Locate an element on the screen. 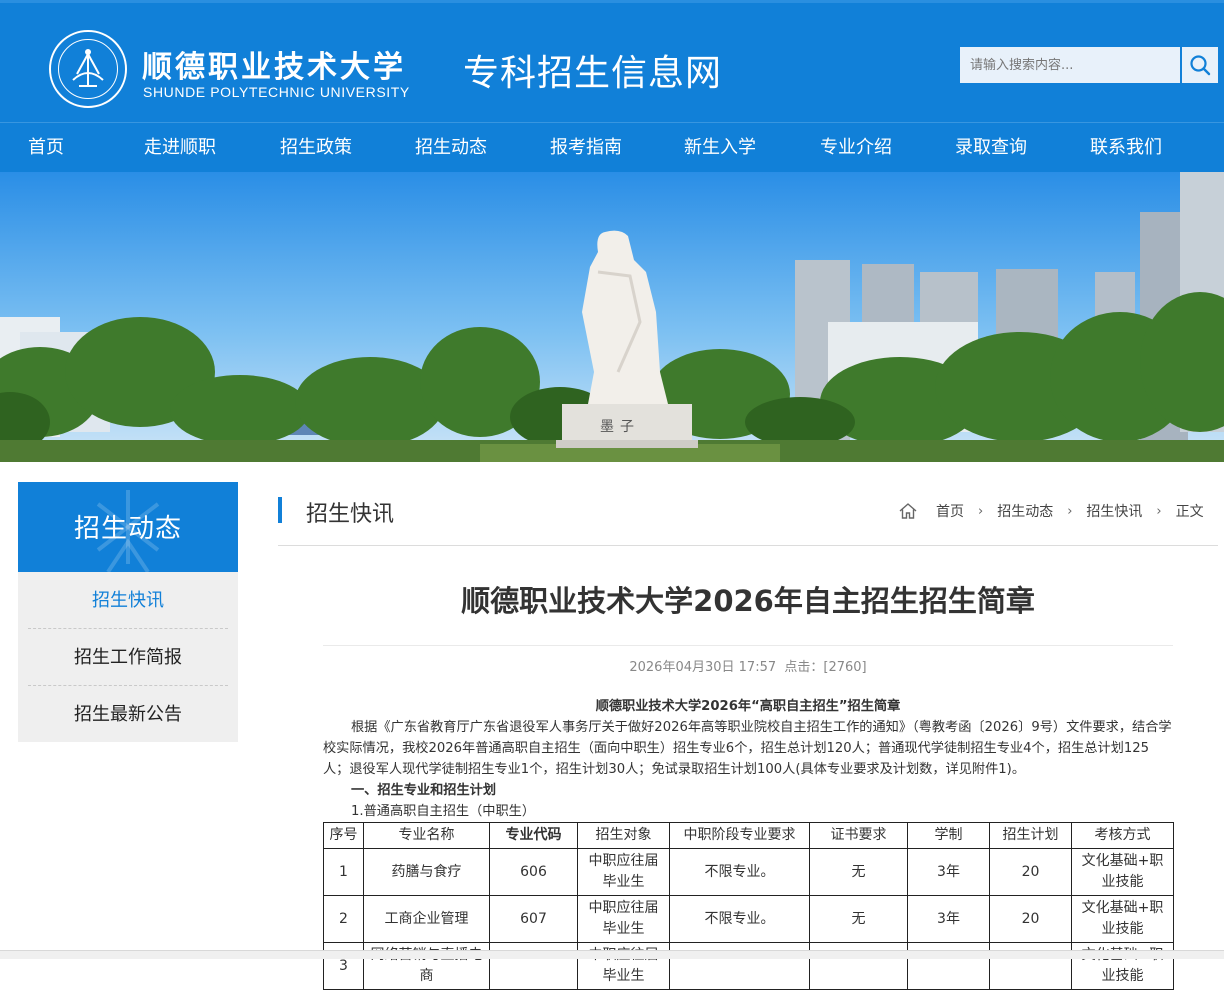 The height and width of the screenshot is (990, 1224). sidebar-item-latest-notices: 招生最新公告 is located at coordinates (128, 714).